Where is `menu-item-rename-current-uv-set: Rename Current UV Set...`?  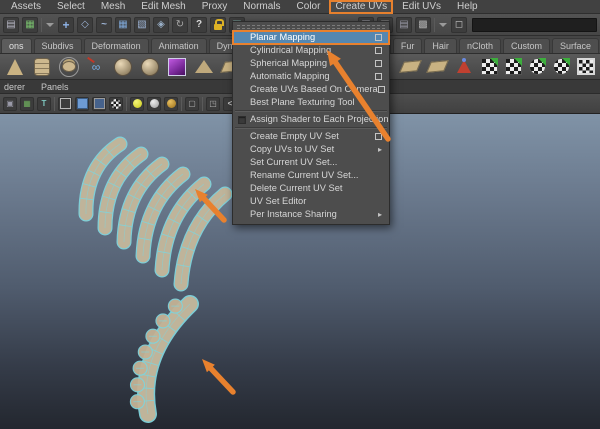
menu-item-rename-current-uv-set: Rename Current UV Set... is located at coordinates (311, 175).